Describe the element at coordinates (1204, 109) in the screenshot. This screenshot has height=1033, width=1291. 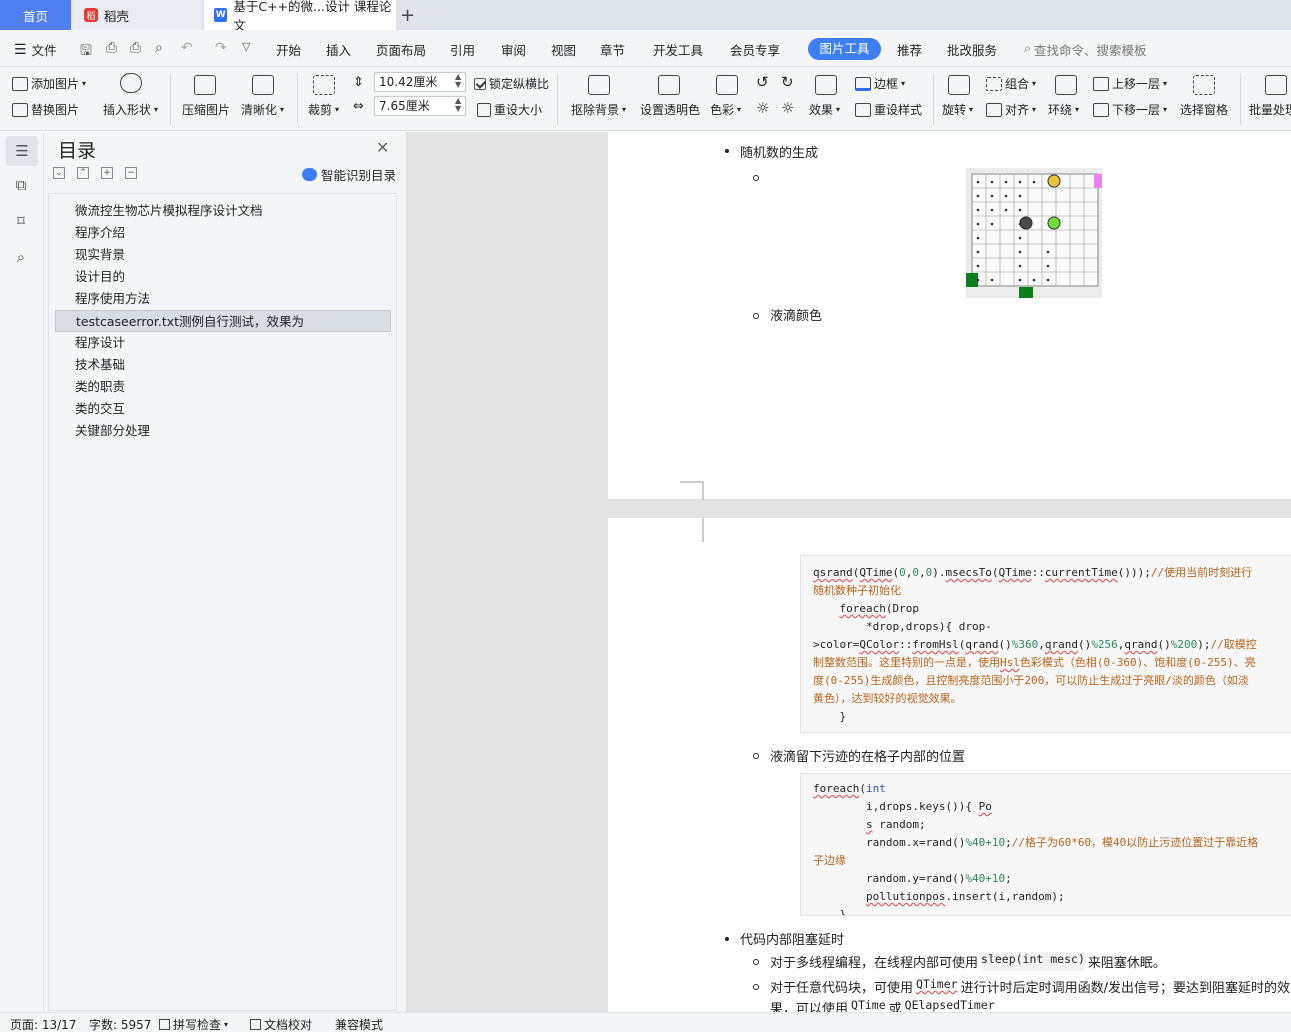
I see `selection-pane-button: 选择窗格` at that location.